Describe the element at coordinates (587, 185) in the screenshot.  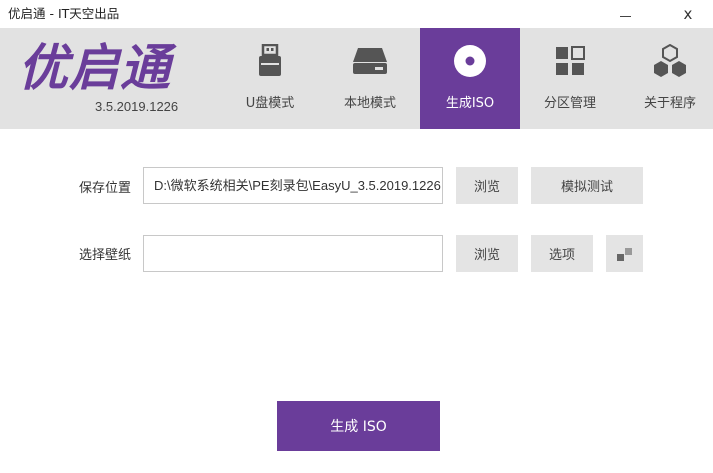
I see `simulate-test-button: 模拟测试` at that location.